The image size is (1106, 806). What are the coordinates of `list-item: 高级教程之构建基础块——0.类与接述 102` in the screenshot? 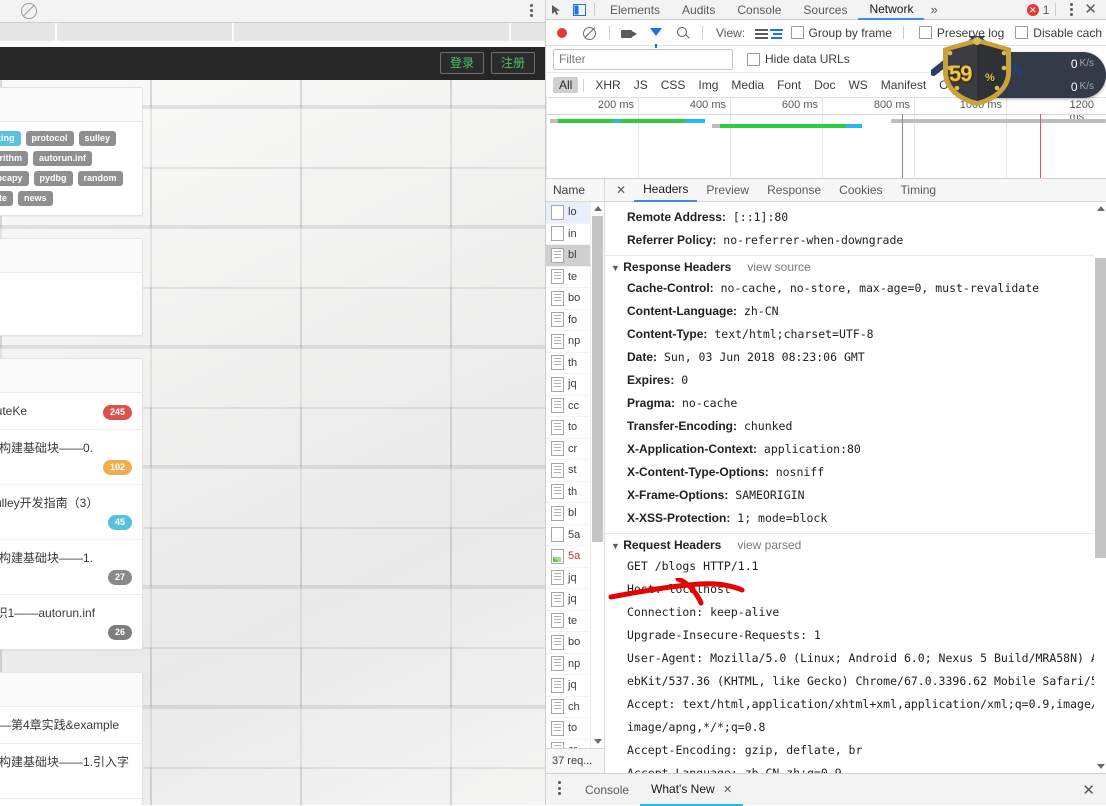 It's located at (71, 457).